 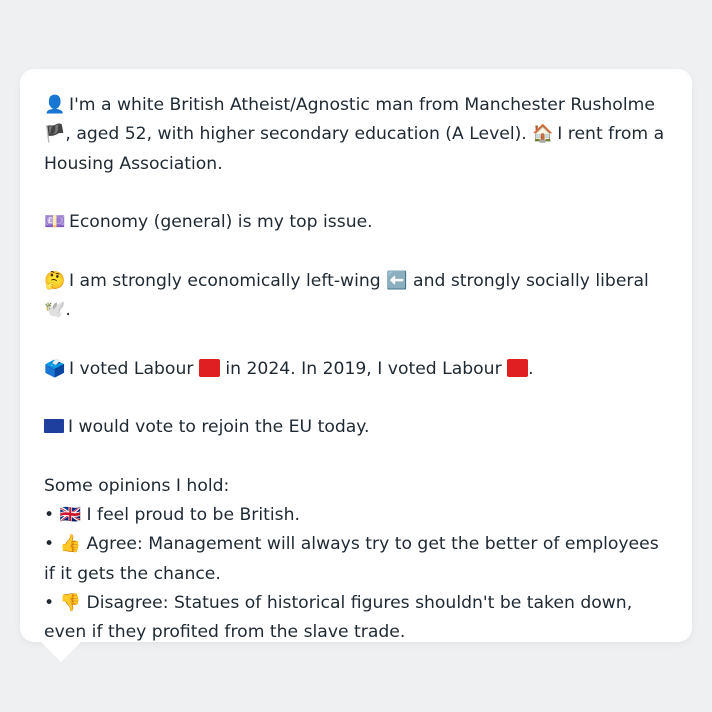 I want to click on house-icon: 🏠, so click(x=543, y=134).